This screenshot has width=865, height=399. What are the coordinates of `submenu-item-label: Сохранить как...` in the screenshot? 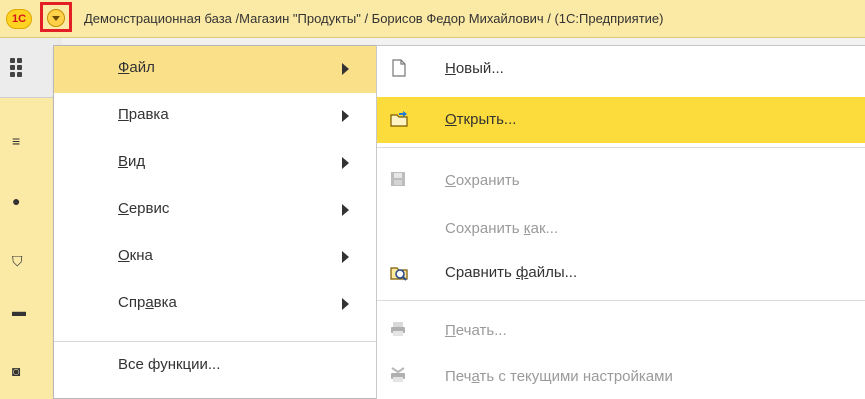 It's located at (502, 228).